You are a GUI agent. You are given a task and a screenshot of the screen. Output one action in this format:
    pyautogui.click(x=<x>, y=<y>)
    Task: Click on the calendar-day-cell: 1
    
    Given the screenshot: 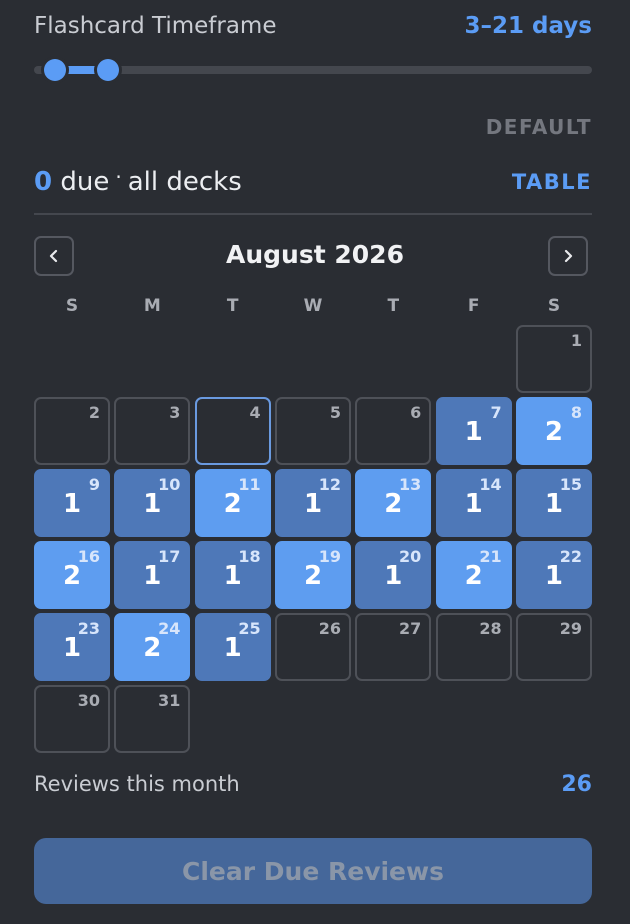 What is the action you would take?
    pyautogui.click(x=553, y=359)
    